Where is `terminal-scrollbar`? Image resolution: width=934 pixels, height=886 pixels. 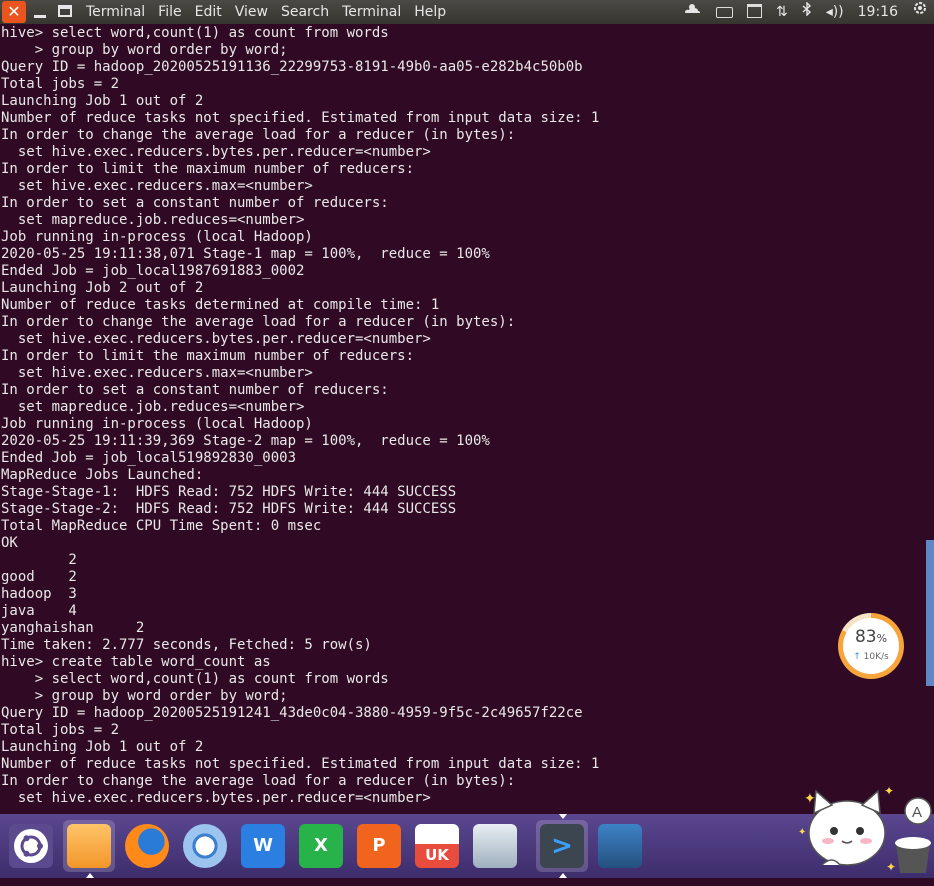 terminal-scrollbar is located at coordinates (930, 613).